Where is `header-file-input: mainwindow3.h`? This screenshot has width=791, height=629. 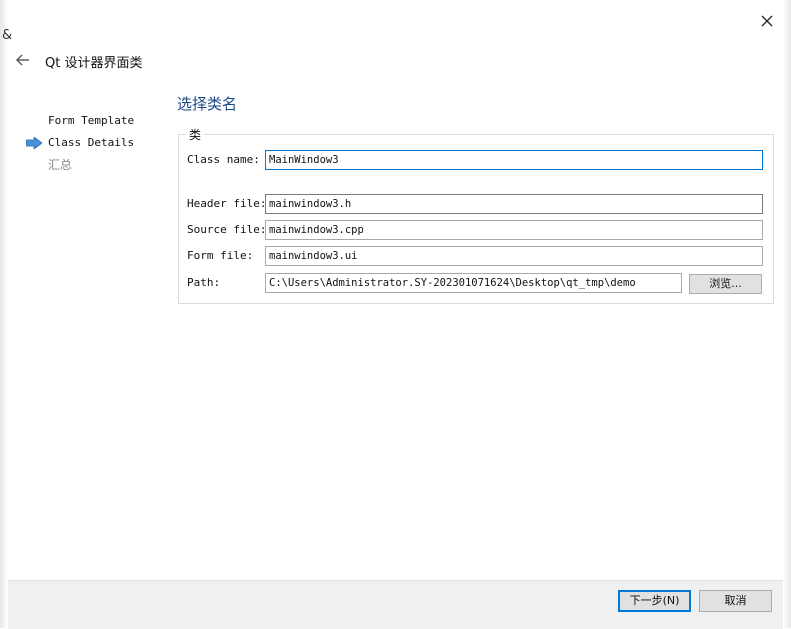
header-file-input: mainwindow3.h is located at coordinates (514, 204).